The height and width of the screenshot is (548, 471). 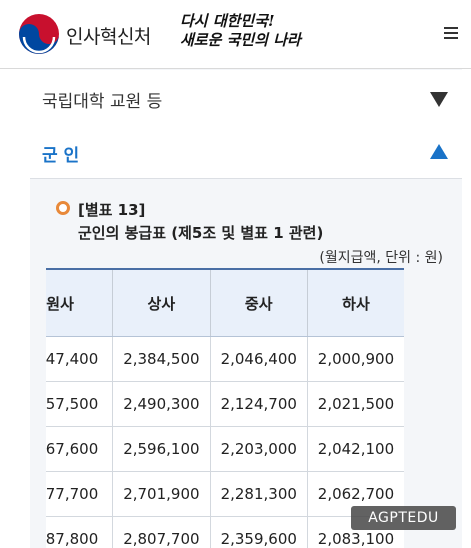 What do you see at coordinates (259, 404) in the screenshot?
I see `table-cell: 2,124,700` at bounding box center [259, 404].